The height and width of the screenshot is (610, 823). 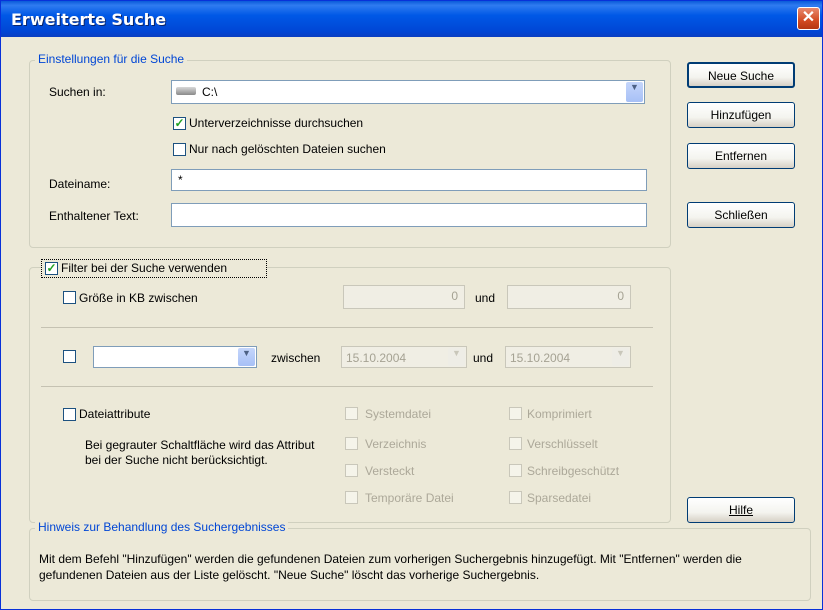 What do you see at coordinates (741, 115) in the screenshot?
I see `add-button: Hinzufügen` at bounding box center [741, 115].